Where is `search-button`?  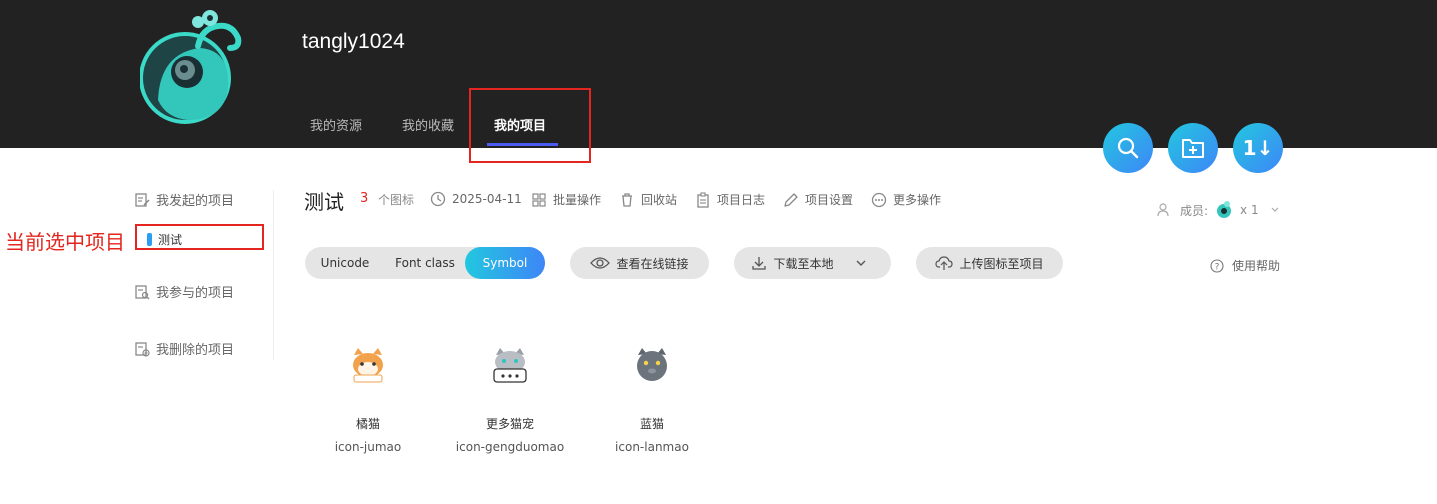 search-button is located at coordinates (1128, 148).